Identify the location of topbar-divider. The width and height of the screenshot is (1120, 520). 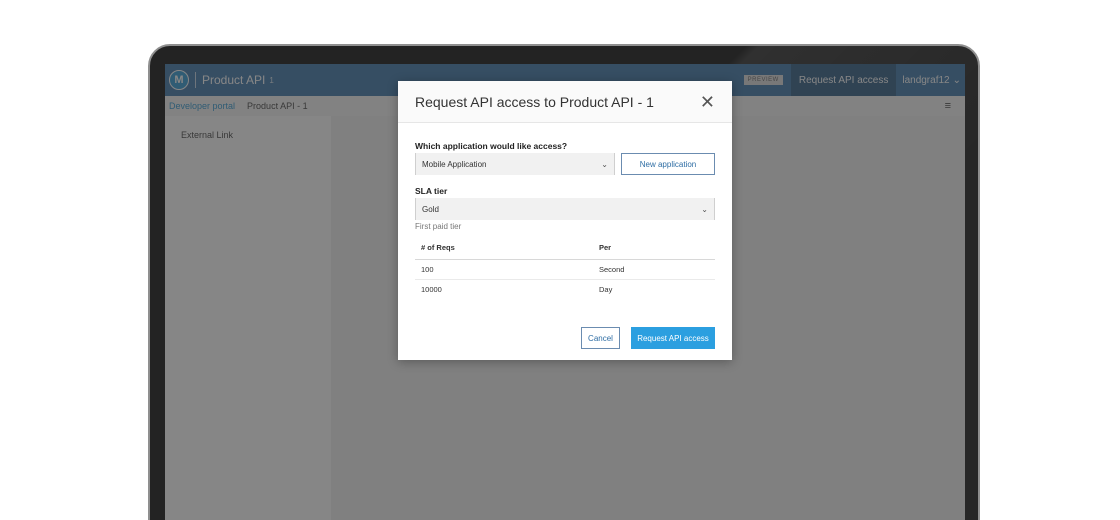
(195, 80).